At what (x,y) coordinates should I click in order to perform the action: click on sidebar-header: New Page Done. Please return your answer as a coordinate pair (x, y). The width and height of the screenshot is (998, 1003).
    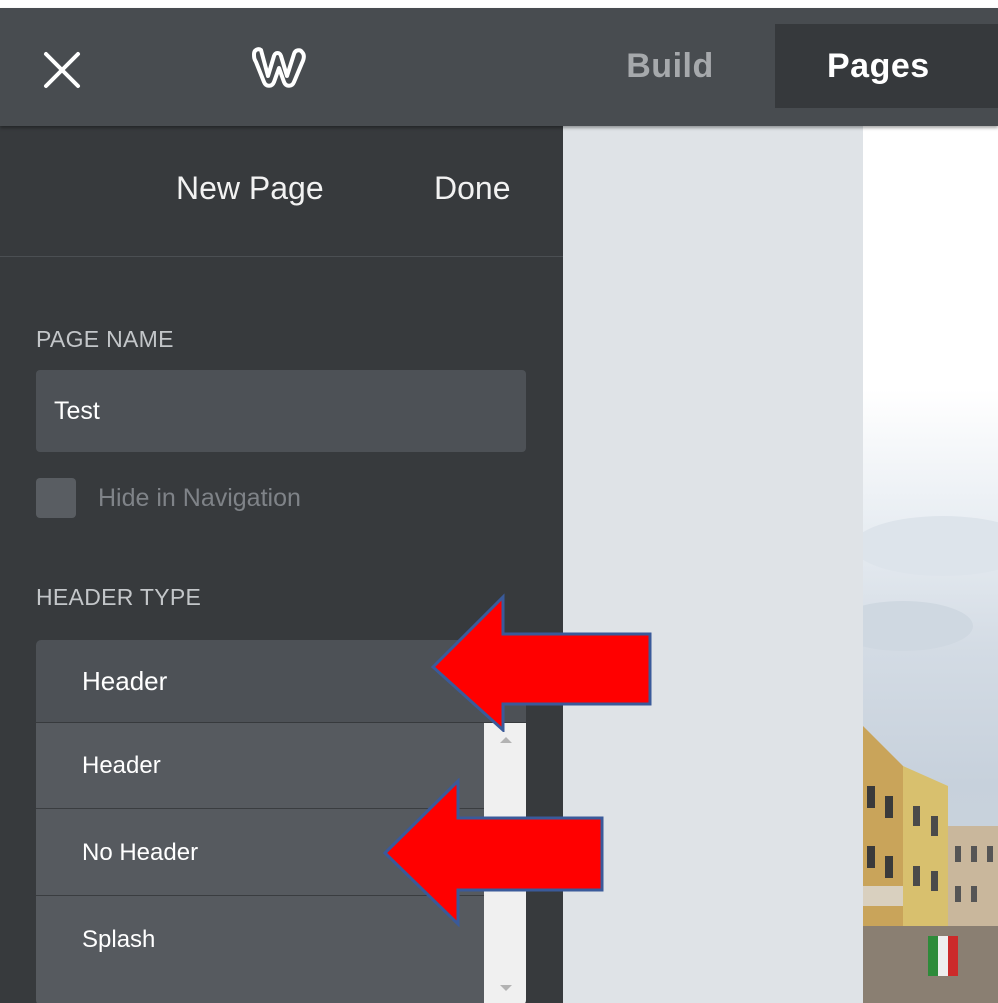
    Looking at the image, I should click on (281, 191).